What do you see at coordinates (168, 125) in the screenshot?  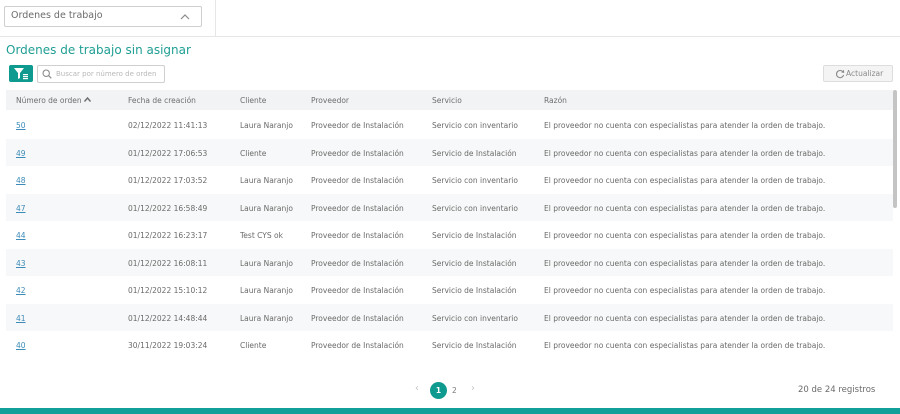 I see `cell-date: 02/12/2022 11:41:13` at bounding box center [168, 125].